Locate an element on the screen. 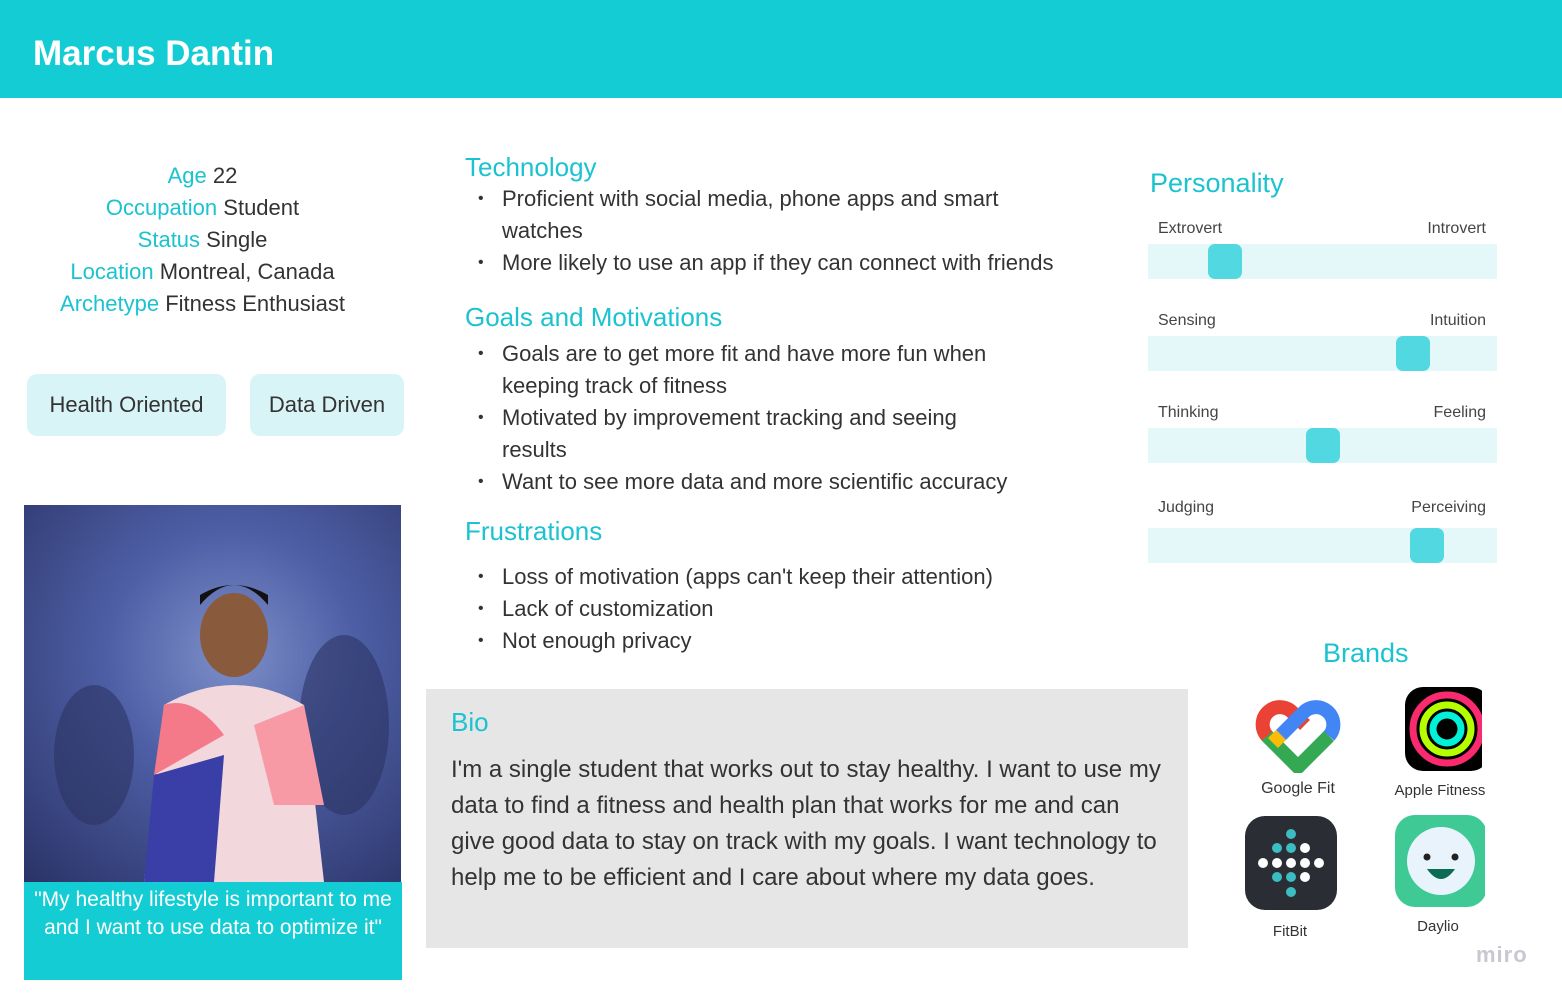 The image size is (1562, 999). daylio-icon is located at coordinates (1441, 861).